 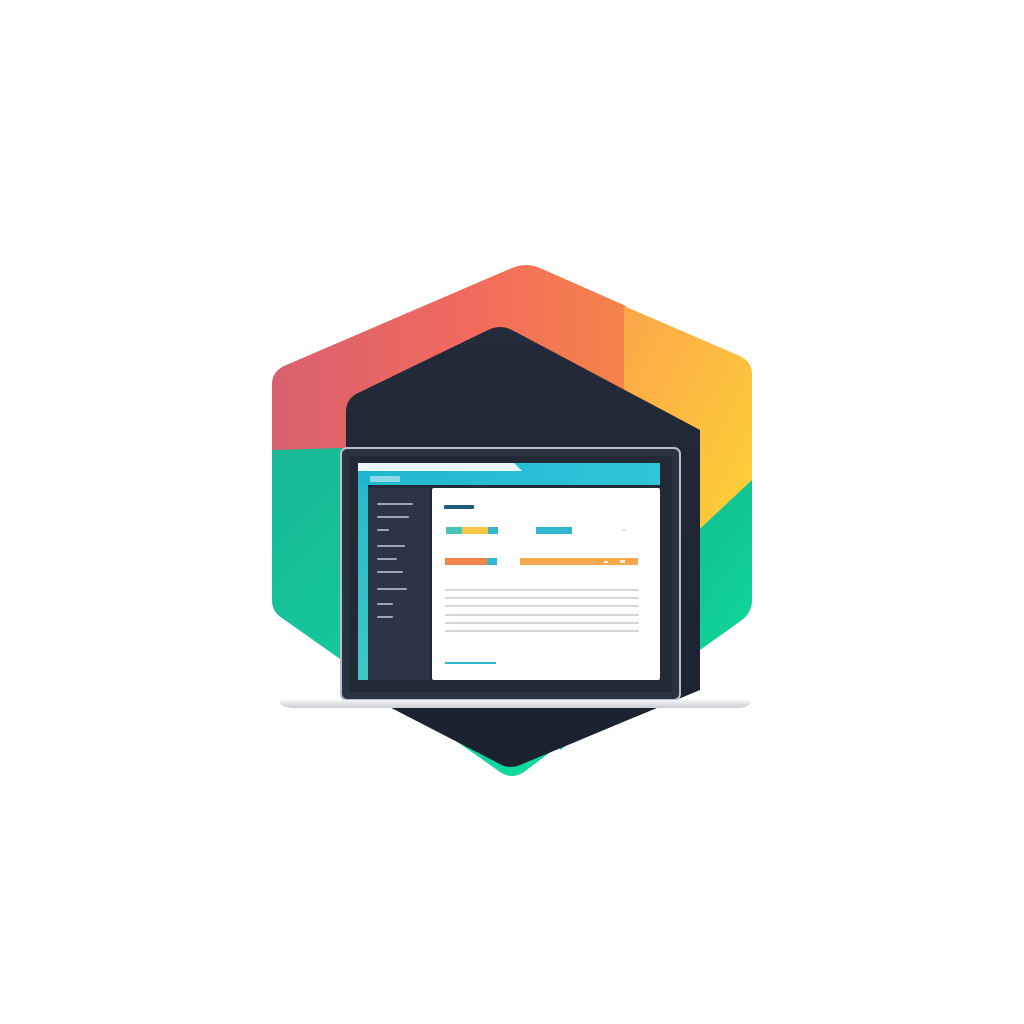 I want to click on laptop-icon, so click(x=515, y=577).